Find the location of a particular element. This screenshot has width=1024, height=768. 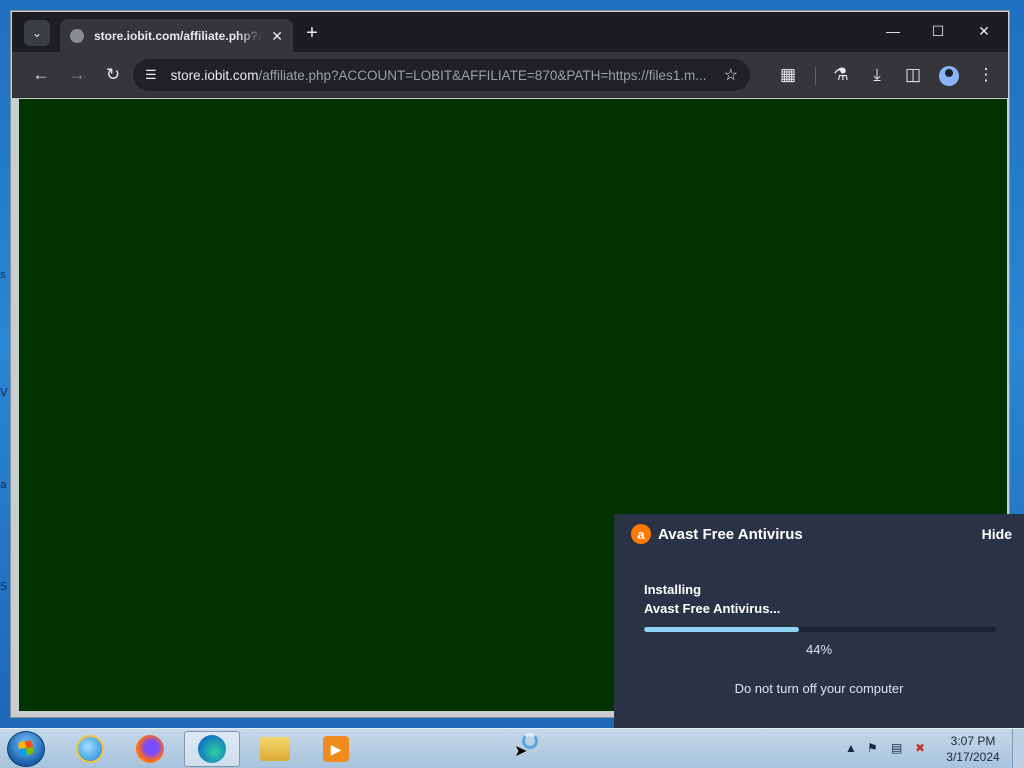

progress-bar is located at coordinates (820, 629).